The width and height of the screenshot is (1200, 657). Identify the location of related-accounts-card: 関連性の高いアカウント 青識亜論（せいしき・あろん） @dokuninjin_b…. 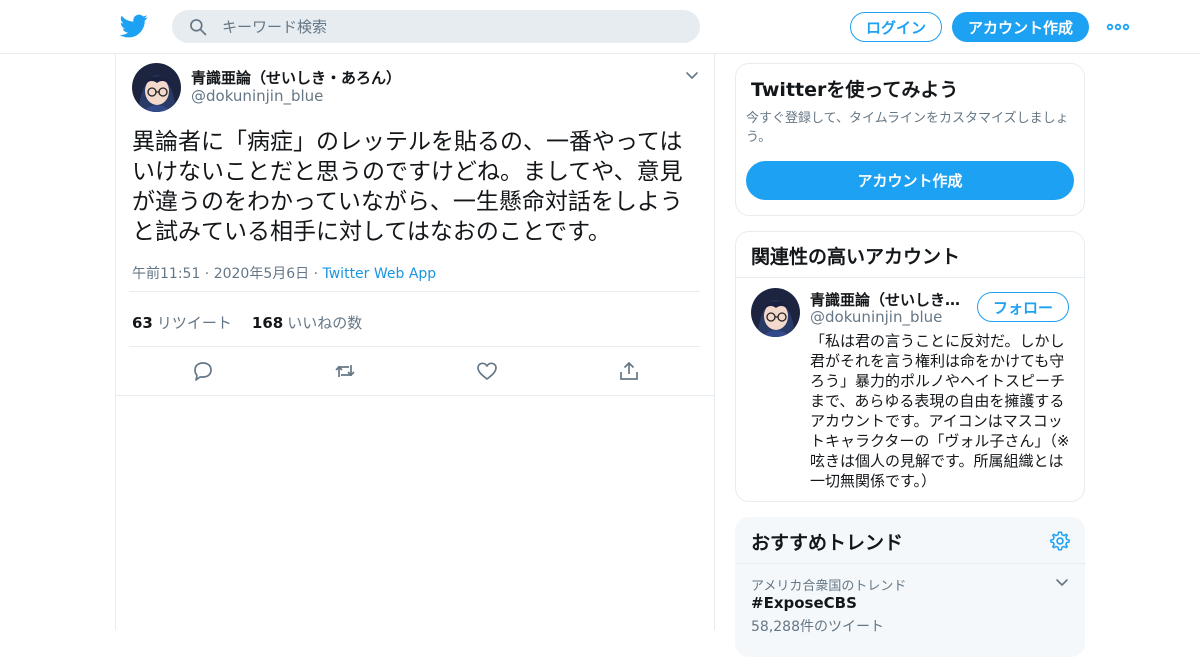
(910, 366).